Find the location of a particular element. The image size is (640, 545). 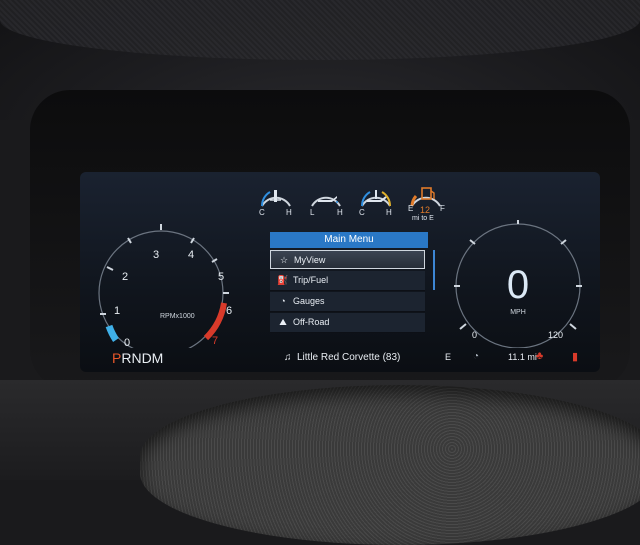

star-icon: ☆ is located at coordinates (284, 260).